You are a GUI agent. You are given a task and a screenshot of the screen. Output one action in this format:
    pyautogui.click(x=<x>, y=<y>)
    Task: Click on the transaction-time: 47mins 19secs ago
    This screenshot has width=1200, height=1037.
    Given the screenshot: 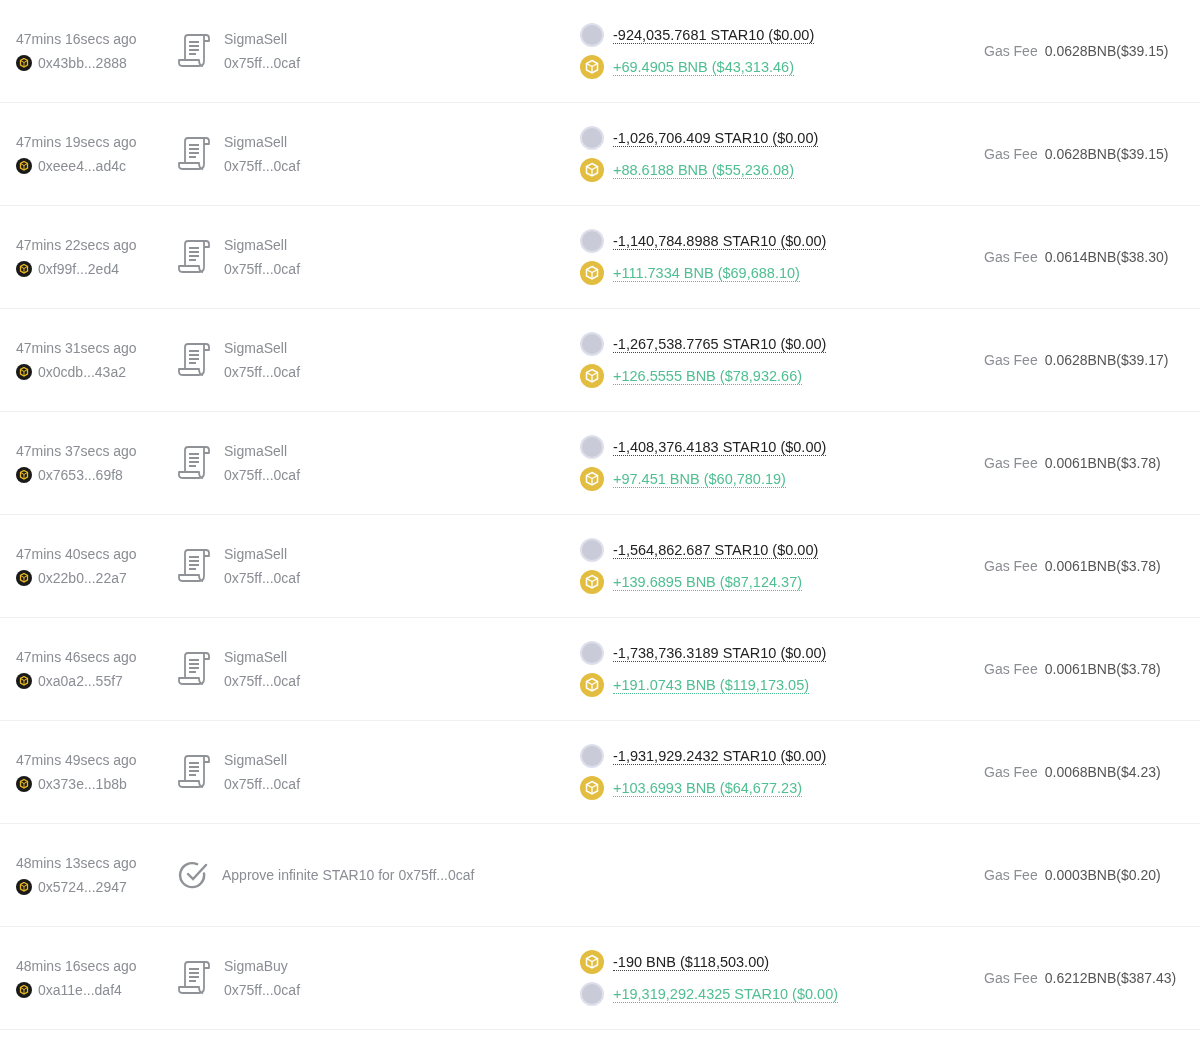 What is the action you would take?
    pyautogui.click(x=77, y=142)
    